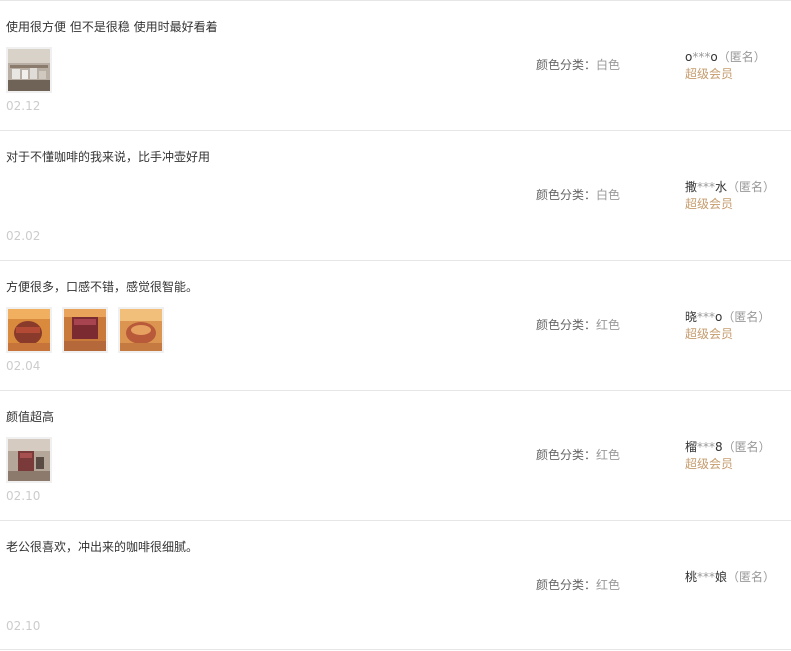  What do you see at coordinates (30, 417) in the screenshot?
I see `review-text: 颜值超高` at bounding box center [30, 417].